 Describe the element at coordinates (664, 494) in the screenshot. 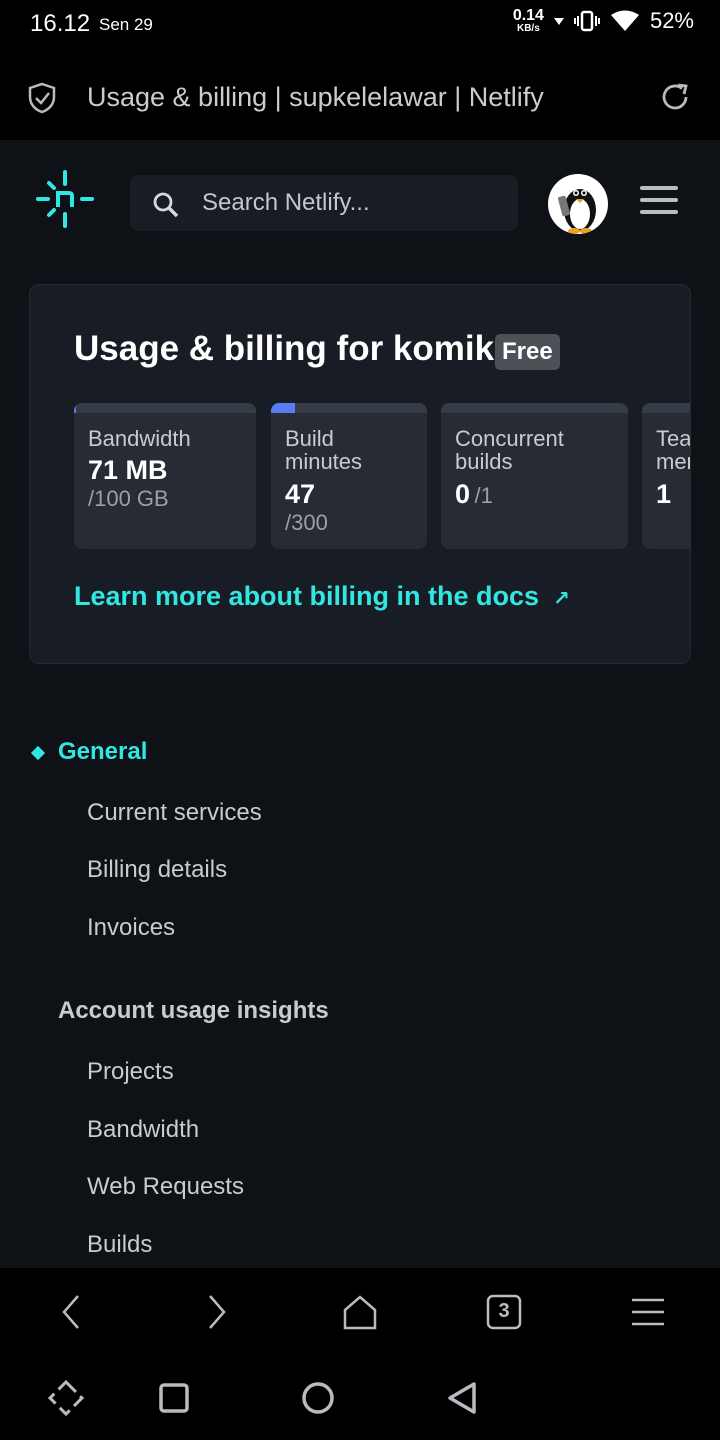

I see `stat-value: 1` at that location.